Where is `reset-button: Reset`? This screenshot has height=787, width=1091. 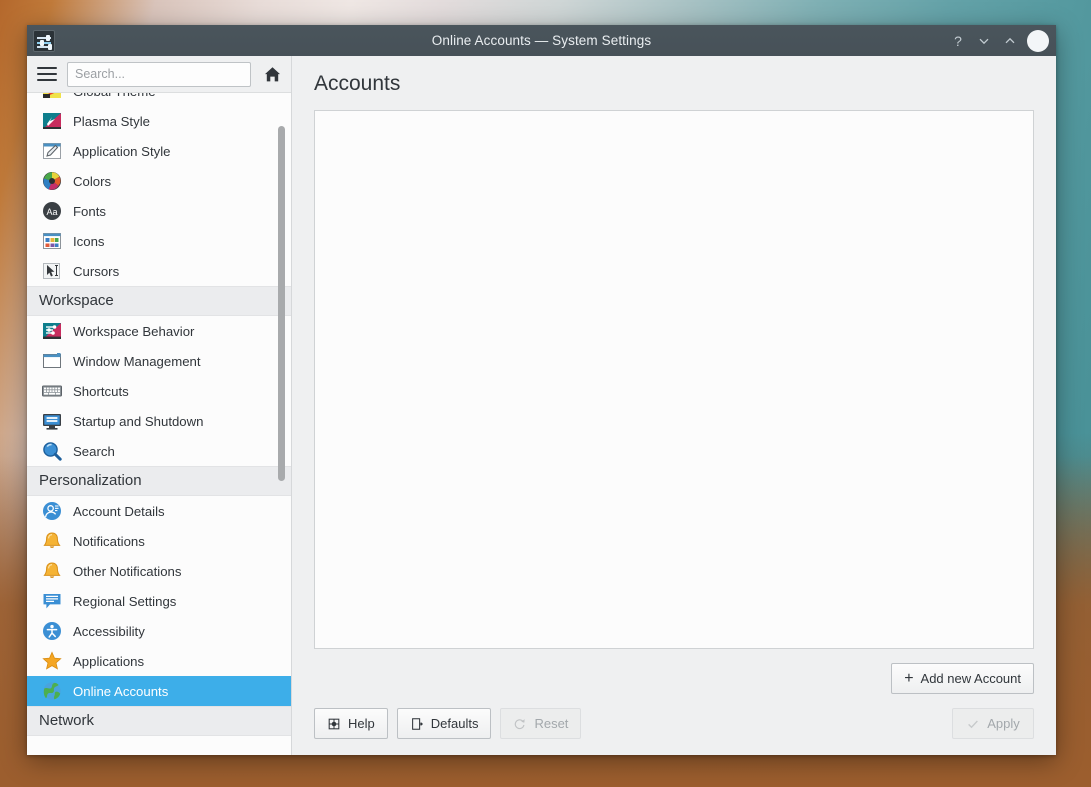
reset-button: Reset is located at coordinates (541, 723).